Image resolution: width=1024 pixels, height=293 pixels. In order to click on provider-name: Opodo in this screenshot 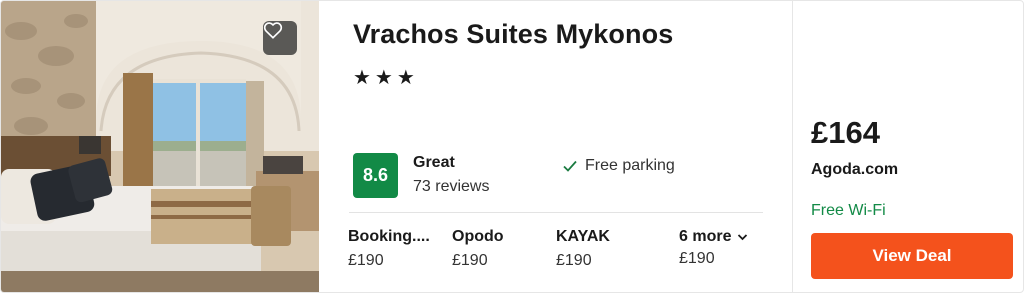, I will do `click(478, 236)`.